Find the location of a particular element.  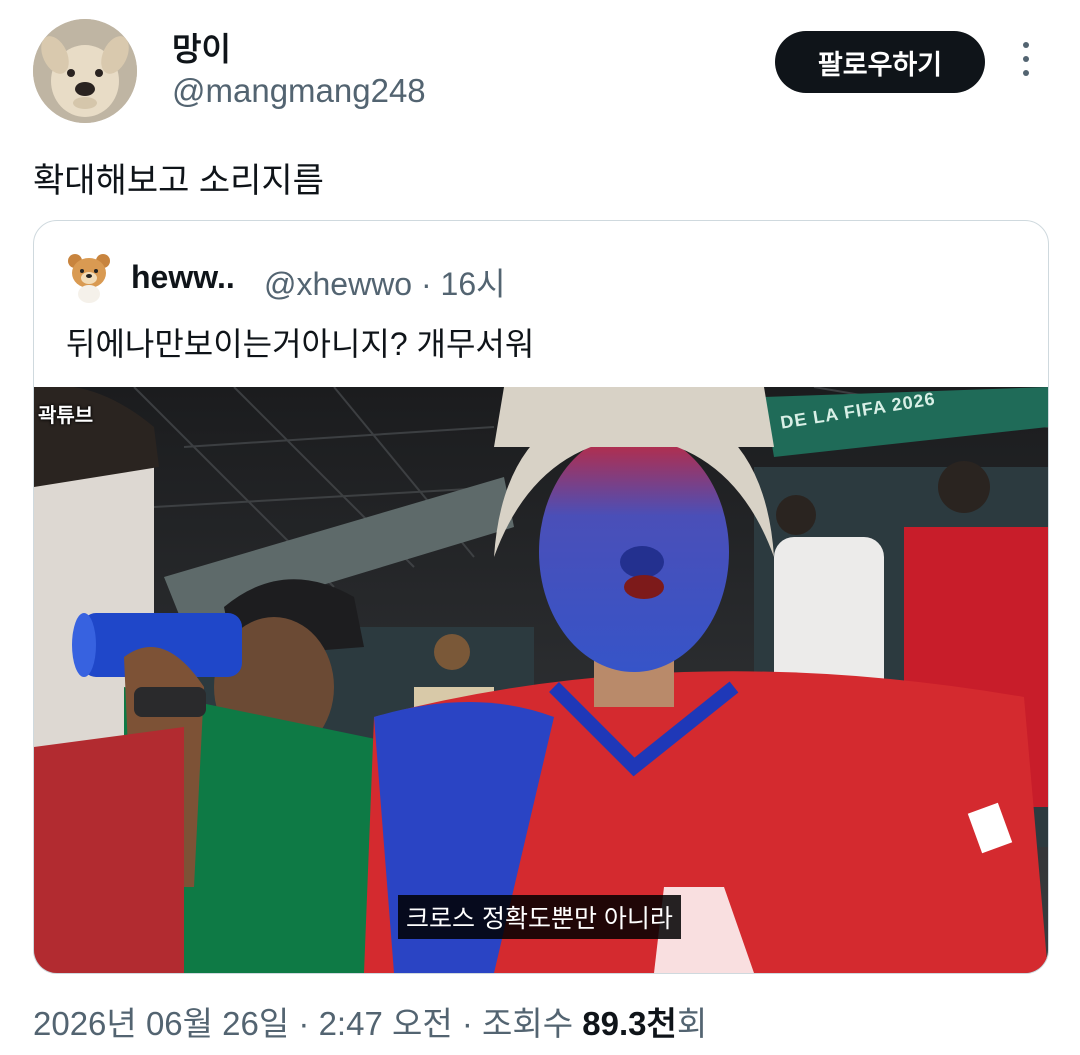

follow-button: 팔로우하기 is located at coordinates (880, 62).